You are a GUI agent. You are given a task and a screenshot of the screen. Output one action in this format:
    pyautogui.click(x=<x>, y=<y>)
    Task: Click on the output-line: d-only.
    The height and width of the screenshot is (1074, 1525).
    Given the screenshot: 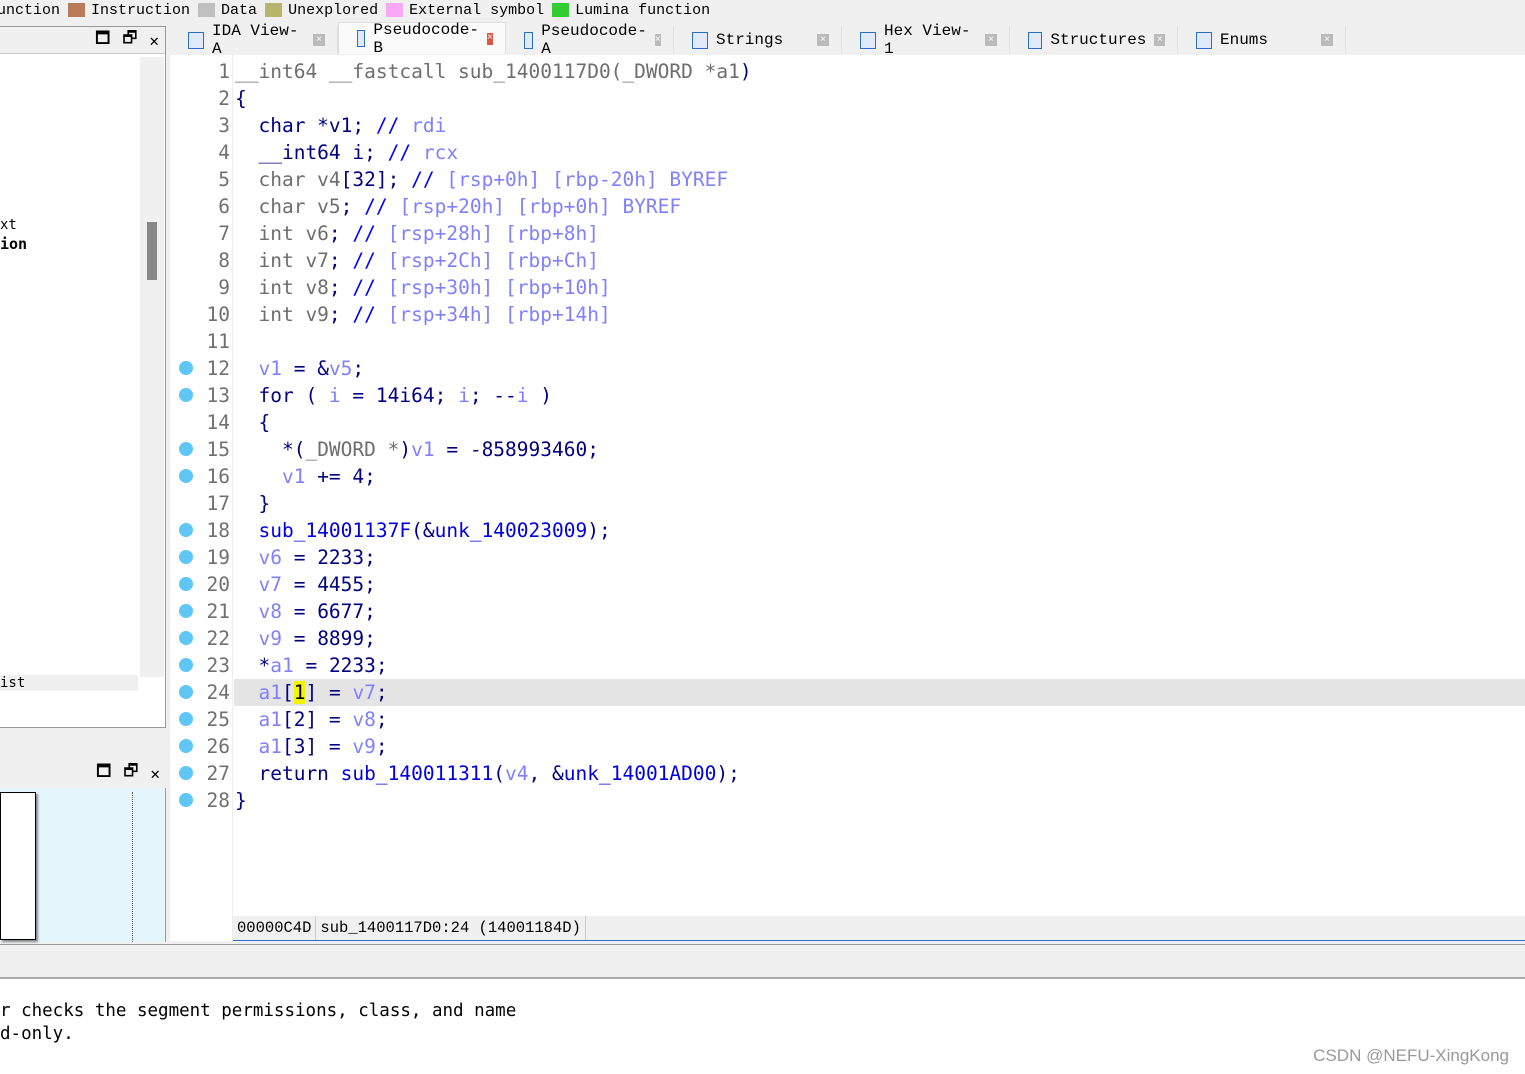 What is the action you would take?
    pyautogui.click(x=37, y=1034)
    